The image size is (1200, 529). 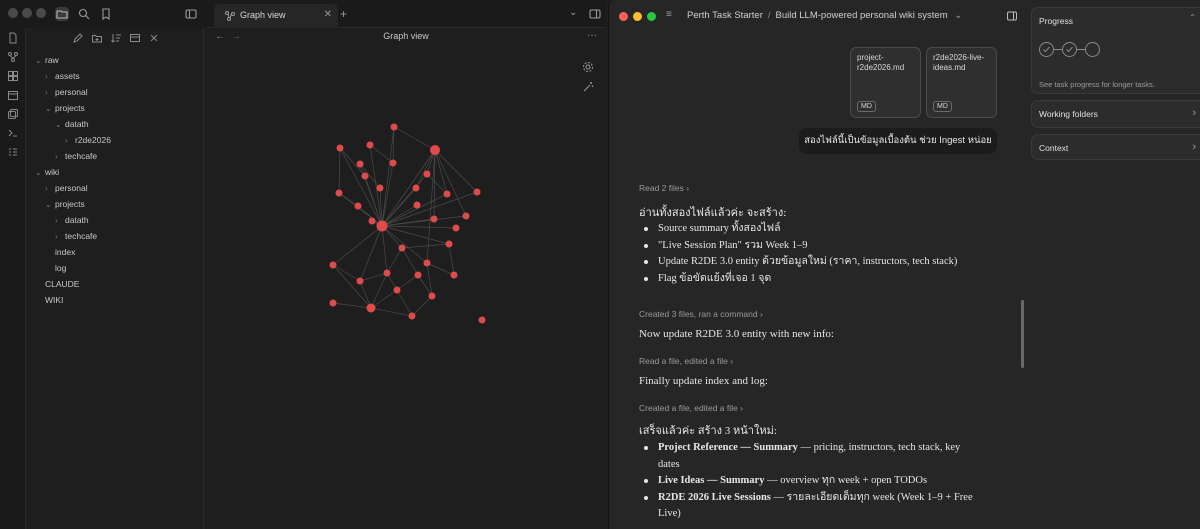 What do you see at coordinates (276, 16) in the screenshot?
I see `tab-graph-view: Graph view ✕` at bounding box center [276, 16].